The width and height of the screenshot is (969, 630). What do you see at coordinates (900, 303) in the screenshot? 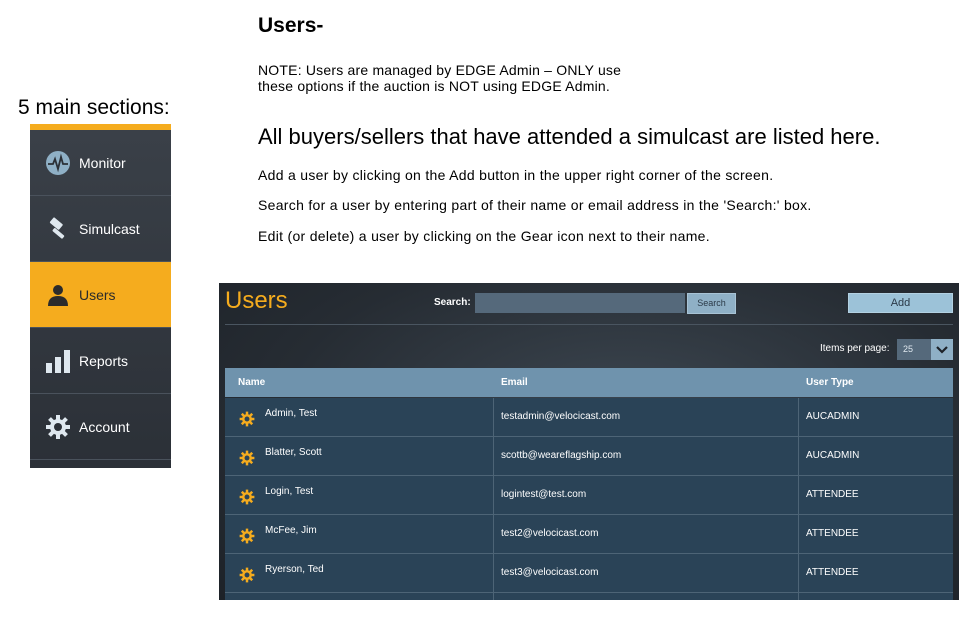
I see `add-user-button: Add` at bounding box center [900, 303].